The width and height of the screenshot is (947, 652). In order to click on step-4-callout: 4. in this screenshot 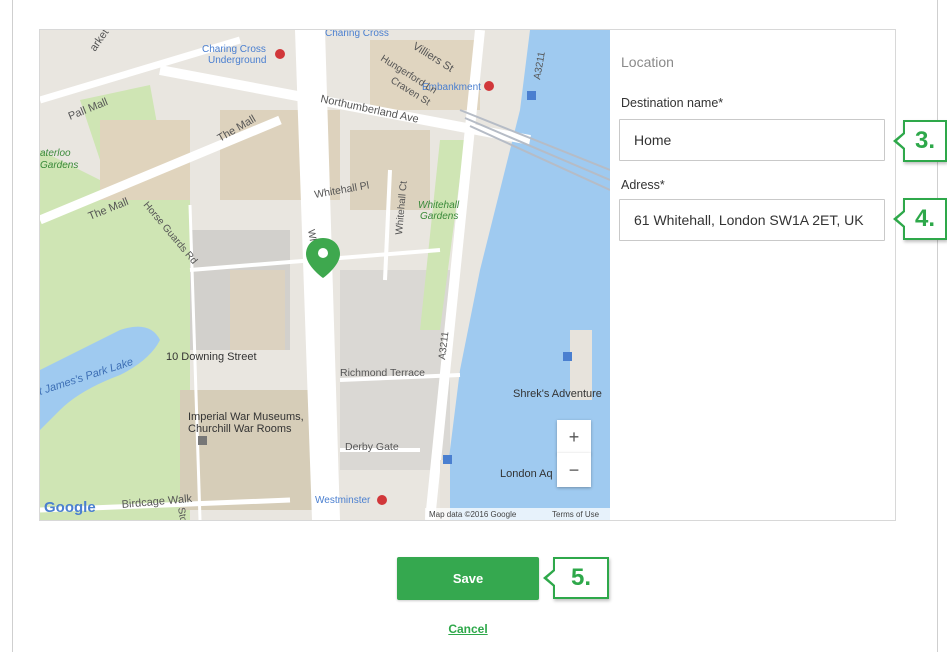, I will do `click(920, 219)`.